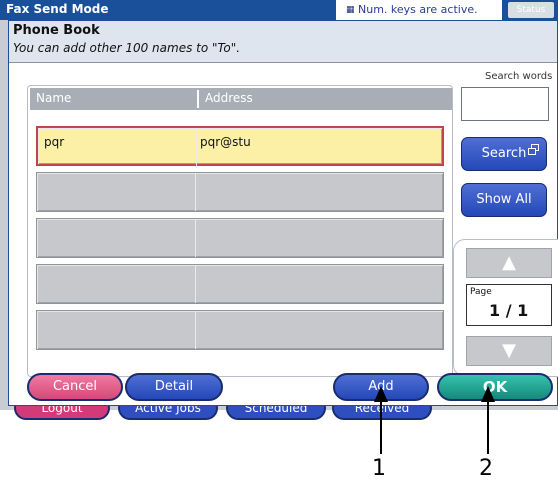 The width and height of the screenshot is (558, 499). Describe the element at coordinates (509, 310) in the screenshot. I see `page-number: 1 / 1` at that location.